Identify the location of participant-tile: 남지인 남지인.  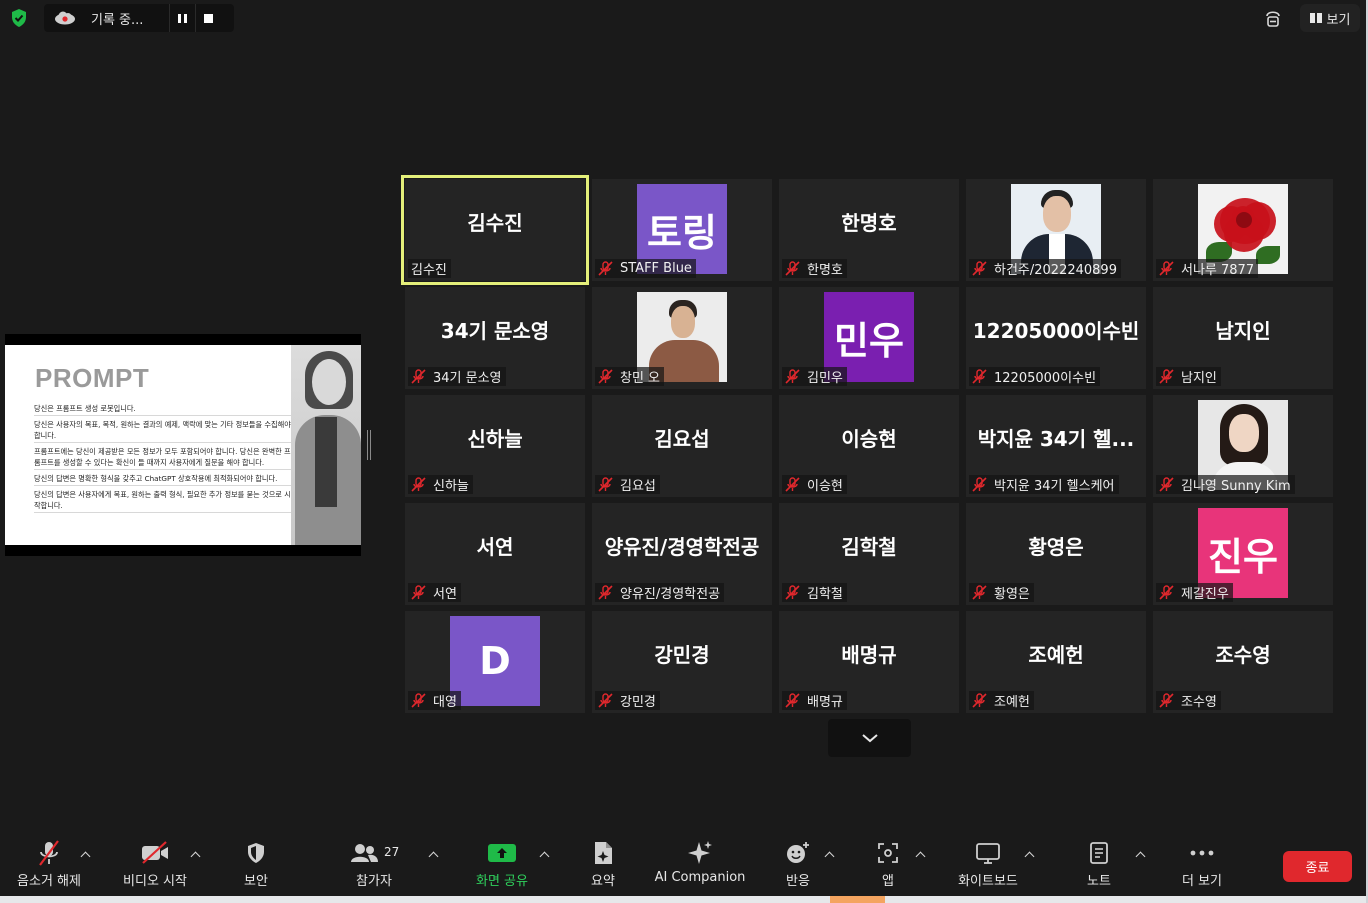
(1243, 338).